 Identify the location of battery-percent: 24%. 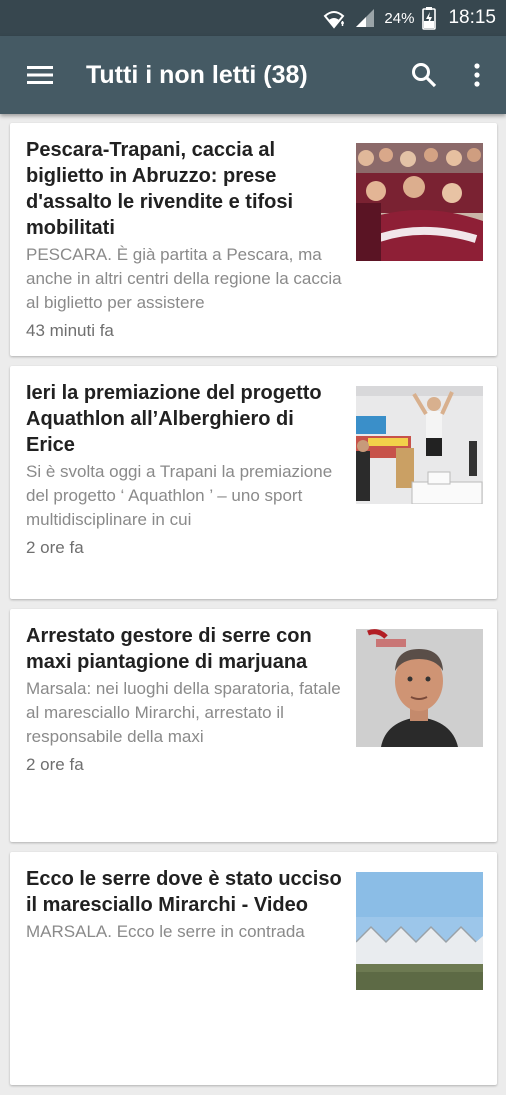
(399, 18).